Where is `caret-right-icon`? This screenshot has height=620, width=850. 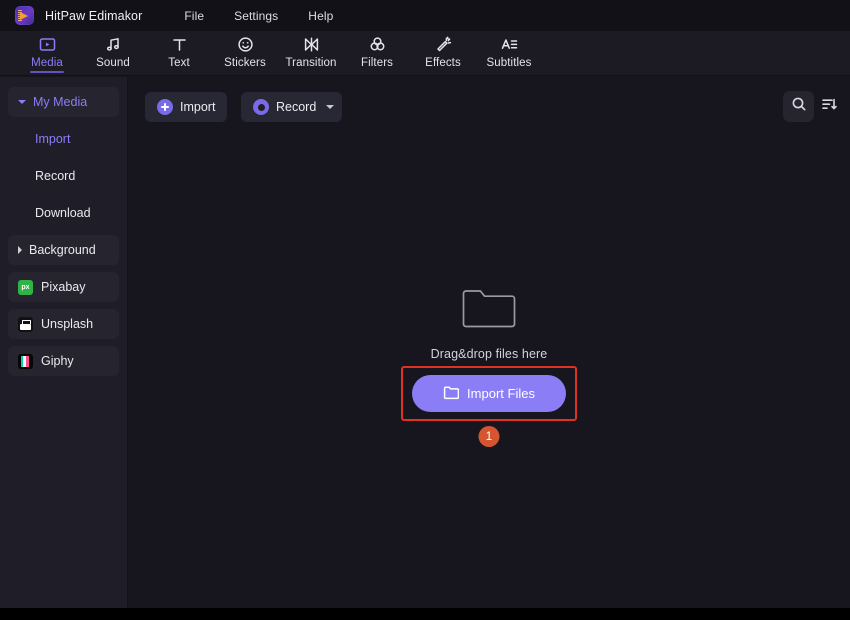
caret-right-icon is located at coordinates (20, 250).